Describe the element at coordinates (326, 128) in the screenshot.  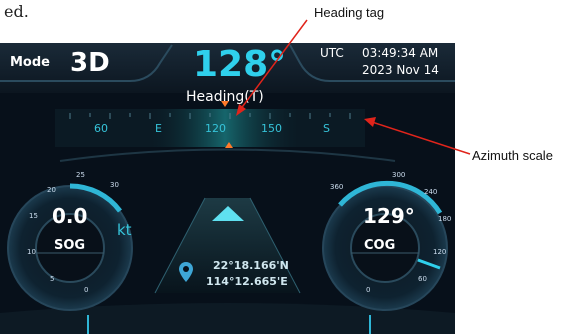
I see `azimuth-label: S` at that location.